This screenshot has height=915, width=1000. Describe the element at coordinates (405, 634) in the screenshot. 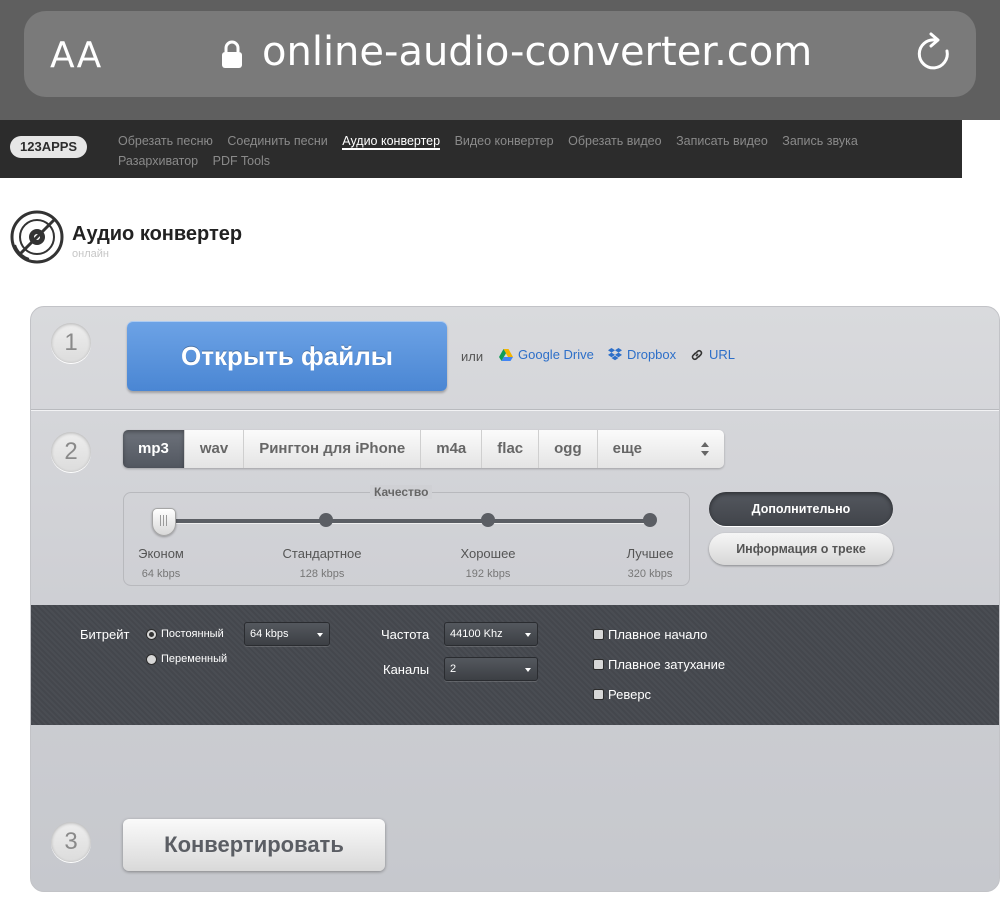

I see `frequency-label: Частота` at that location.